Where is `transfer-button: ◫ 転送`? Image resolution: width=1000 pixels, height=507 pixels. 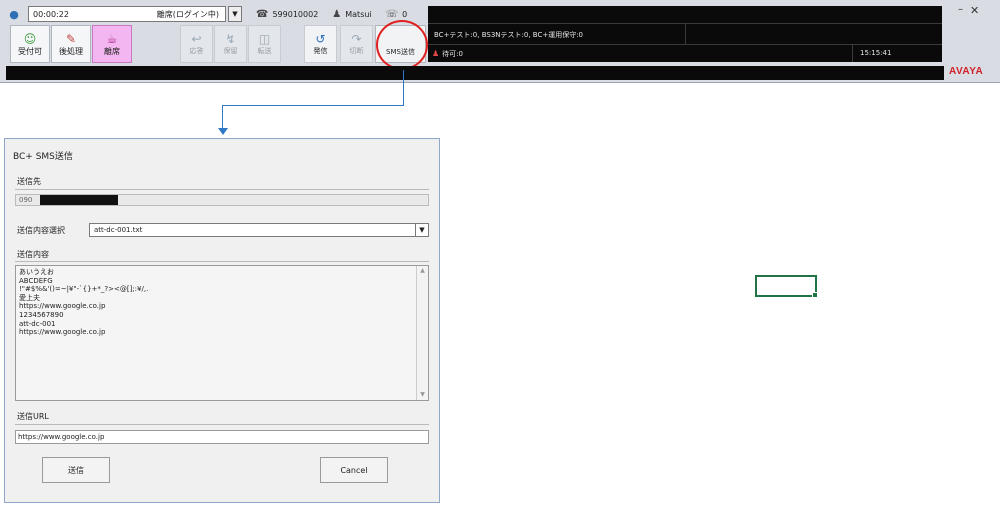 transfer-button: ◫ 転送 is located at coordinates (264, 44).